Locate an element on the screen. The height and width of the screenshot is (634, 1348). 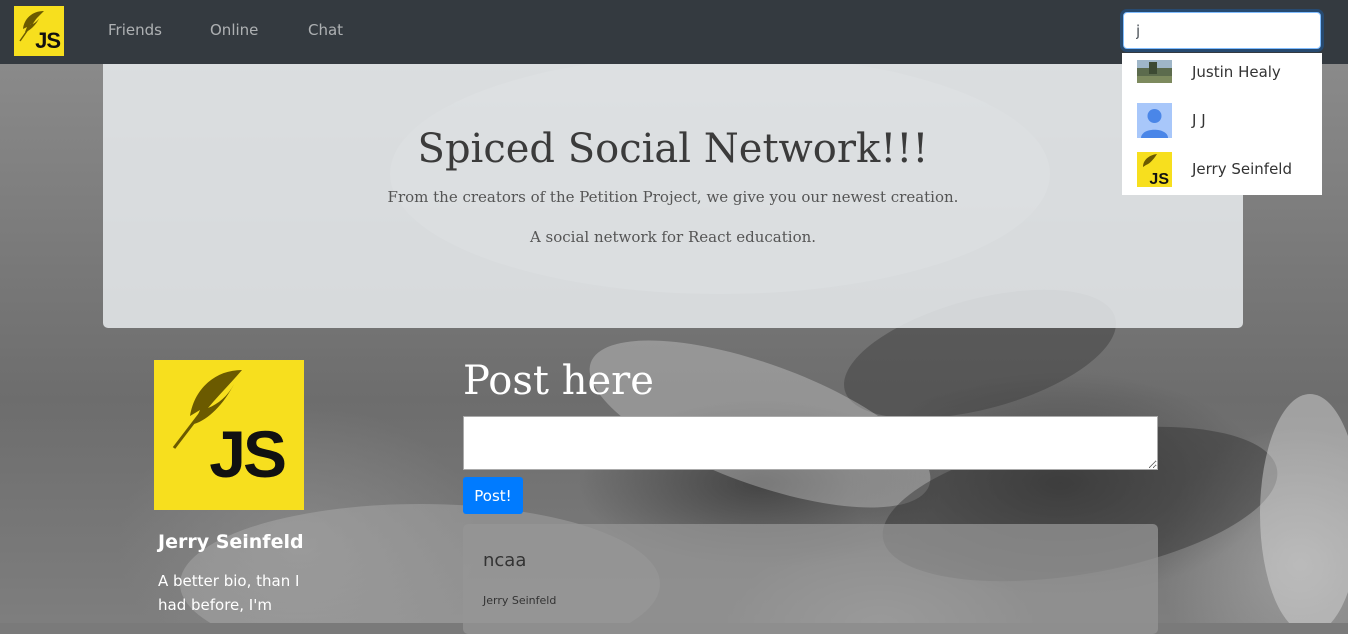
site-title: Spiced Social Network!!! is located at coordinates (673, 149).